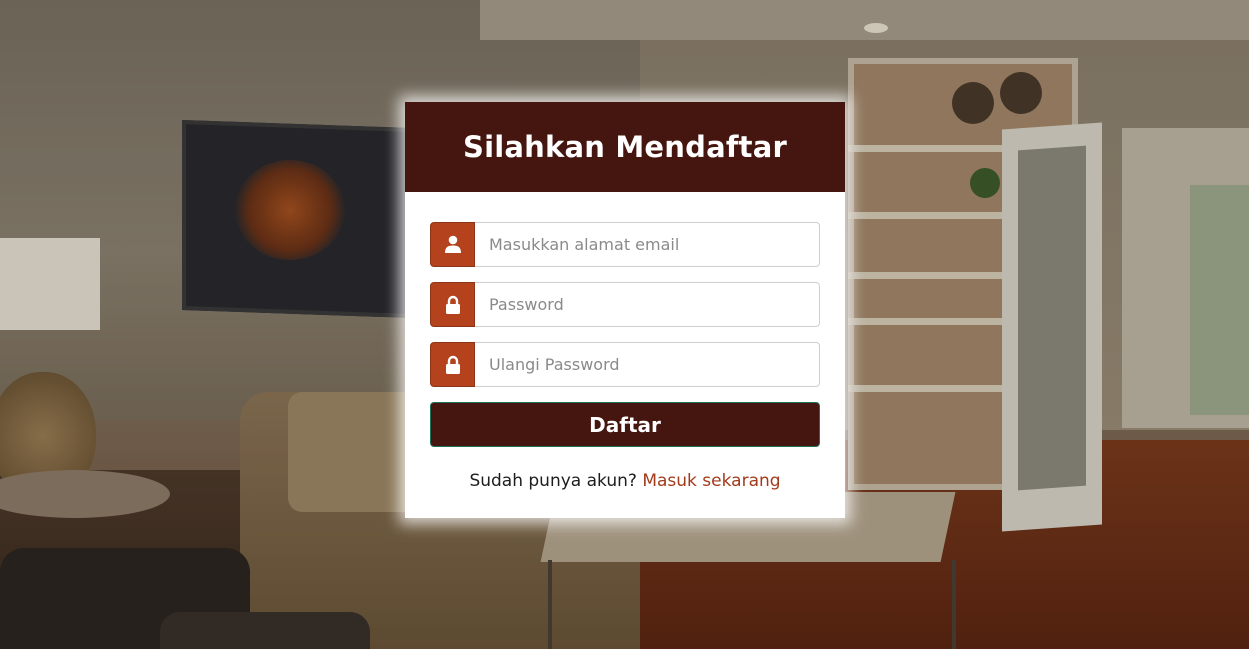 This screenshot has height=649, width=1249. Describe the element at coordinates (647, 364) in the screenshot. I see `password-confirm-input` at that location.